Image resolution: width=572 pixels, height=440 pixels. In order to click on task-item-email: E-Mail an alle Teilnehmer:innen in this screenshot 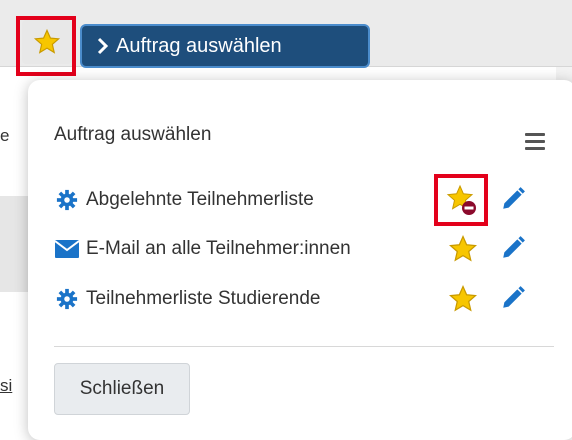, I will do `click(202, 249)`.